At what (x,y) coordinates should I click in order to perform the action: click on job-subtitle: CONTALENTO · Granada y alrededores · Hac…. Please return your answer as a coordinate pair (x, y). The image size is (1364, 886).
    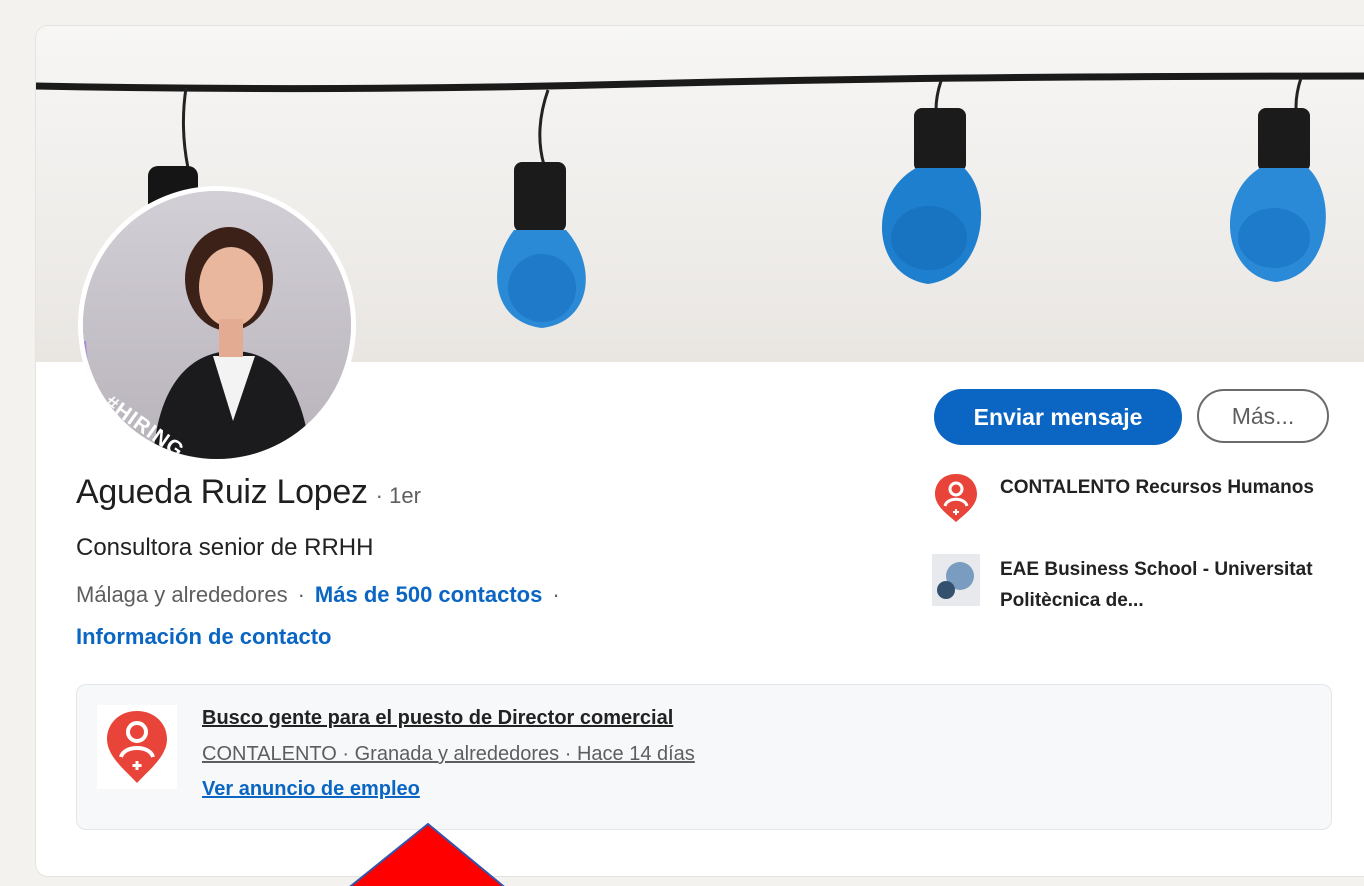
    Looking at the image, I should click on (448, 754).